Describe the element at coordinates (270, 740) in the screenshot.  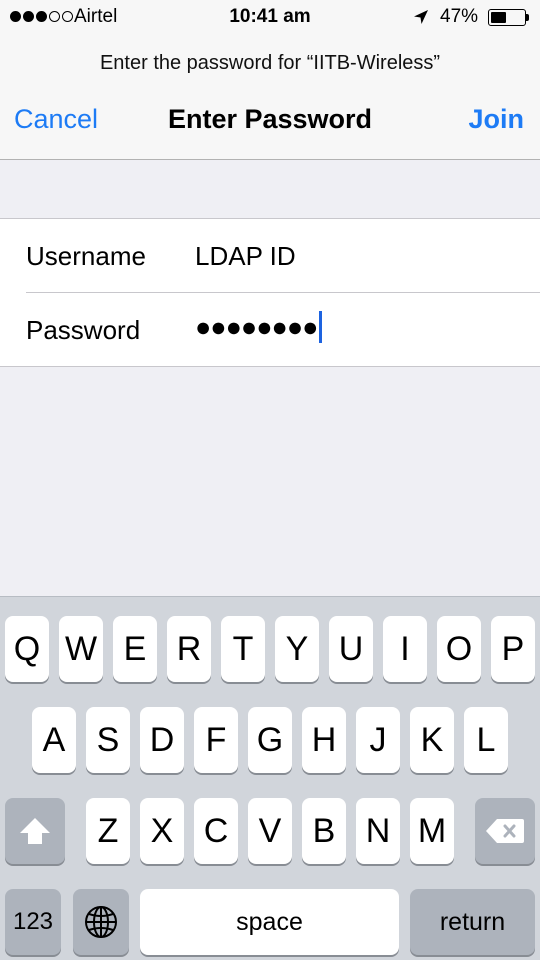
I see `key-g: G` at that location.